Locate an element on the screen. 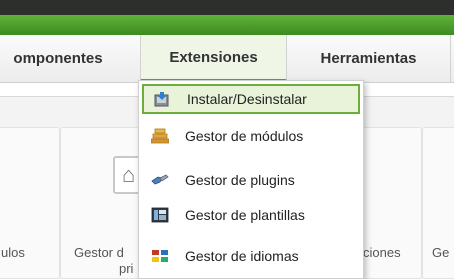 The image size is (454, 279). menu-item-label: Instalar/Desinstalar is located at coordinates (247, 99).